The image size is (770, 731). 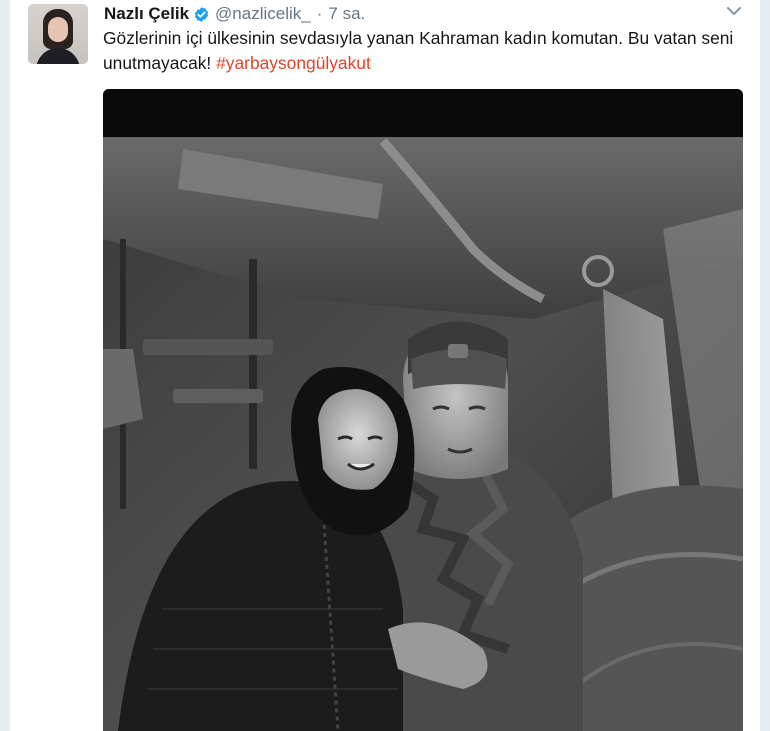 What do you see at coordinates (346, 14) in the screenshot?
I see `timestamp: 7 sa.` at bounding box center [346, 14].